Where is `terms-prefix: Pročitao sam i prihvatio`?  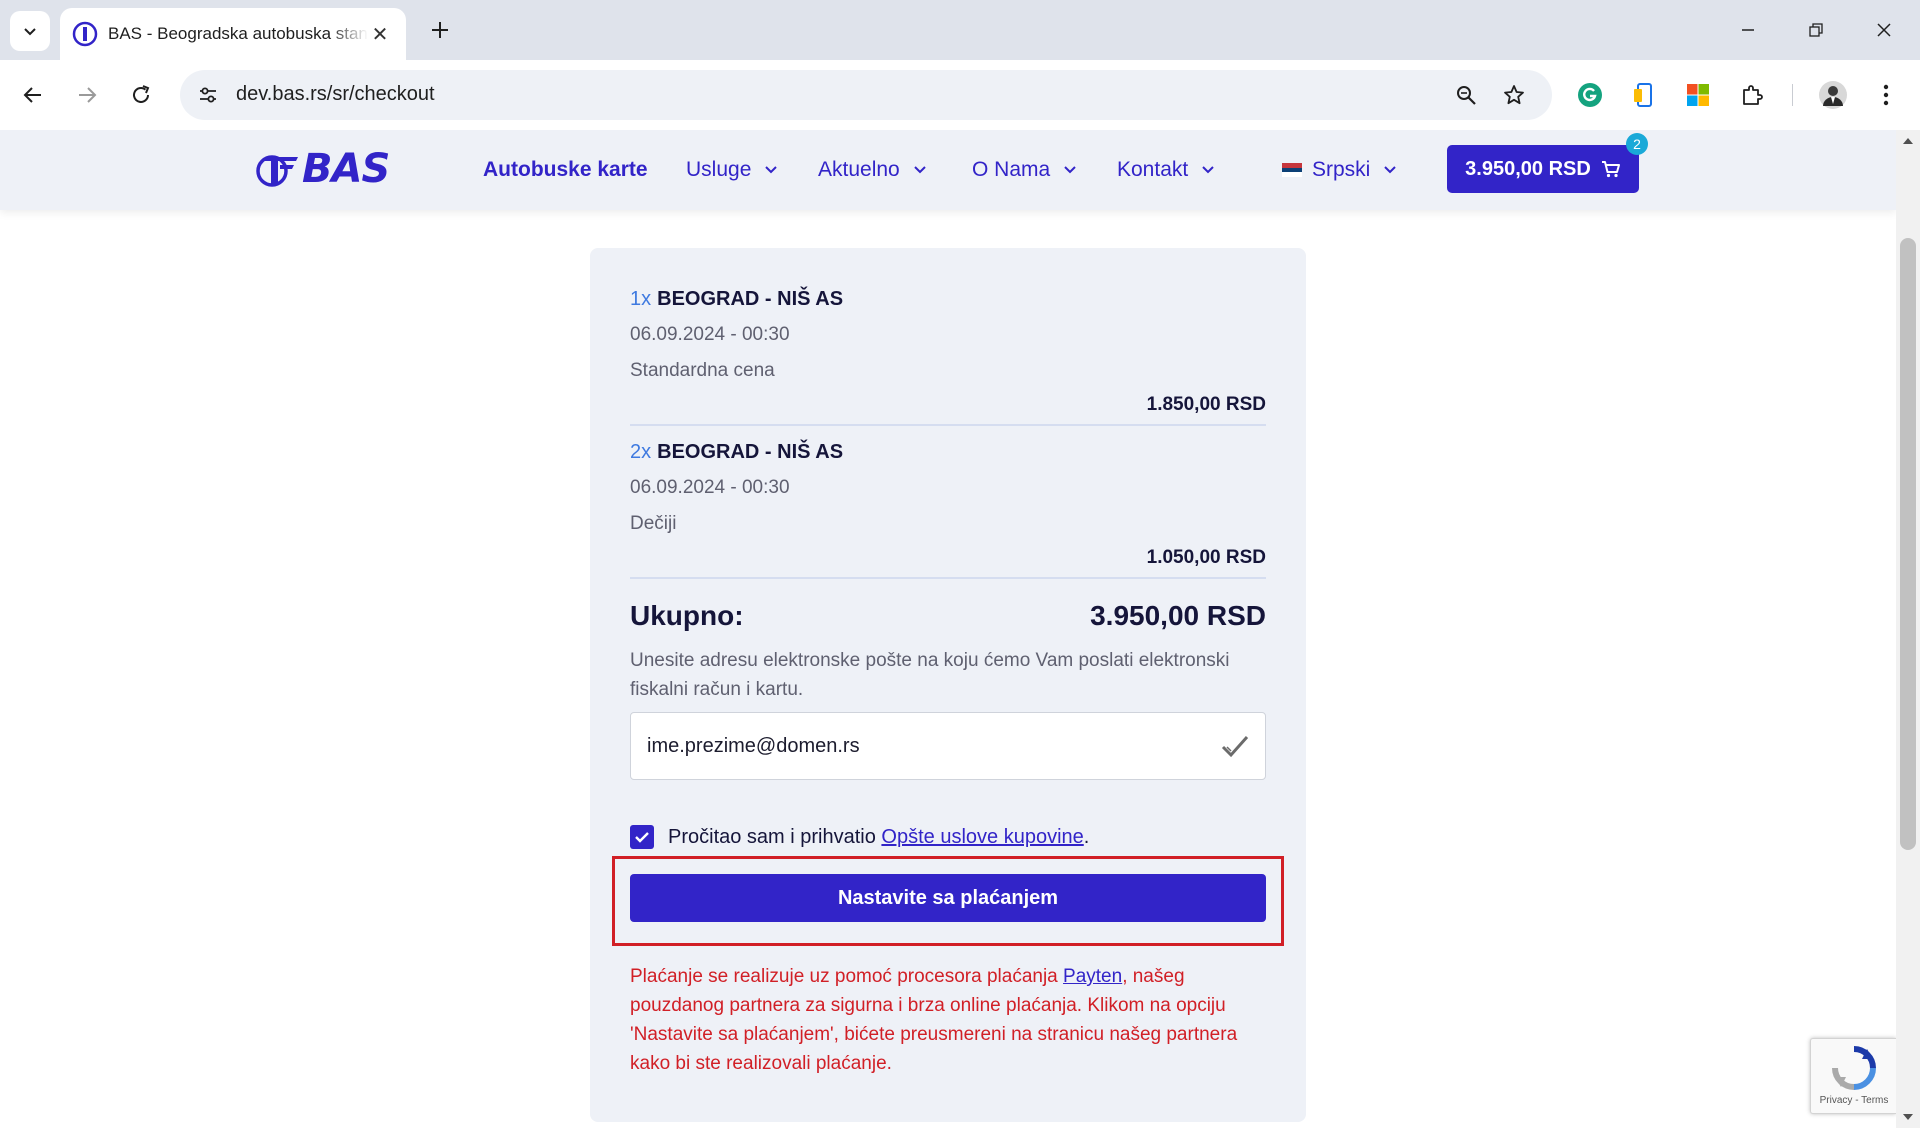
terms-prefix: Pročitao sam i prihvatio is located at coordinates (775, 836).